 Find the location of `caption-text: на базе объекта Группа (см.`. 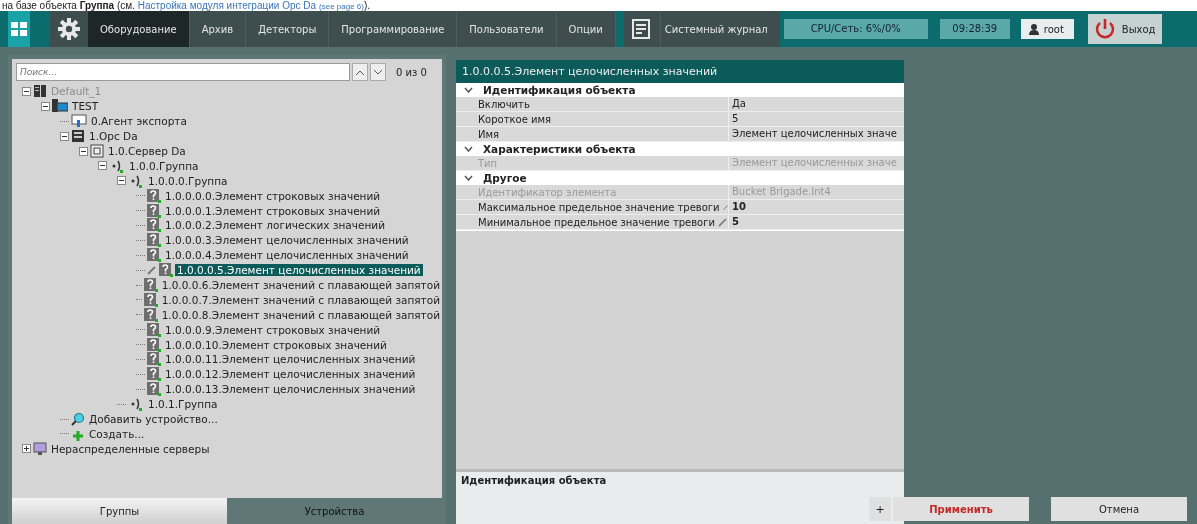

caption-text: на базе объекта Группа (см. is located at coordinates (69, 5).